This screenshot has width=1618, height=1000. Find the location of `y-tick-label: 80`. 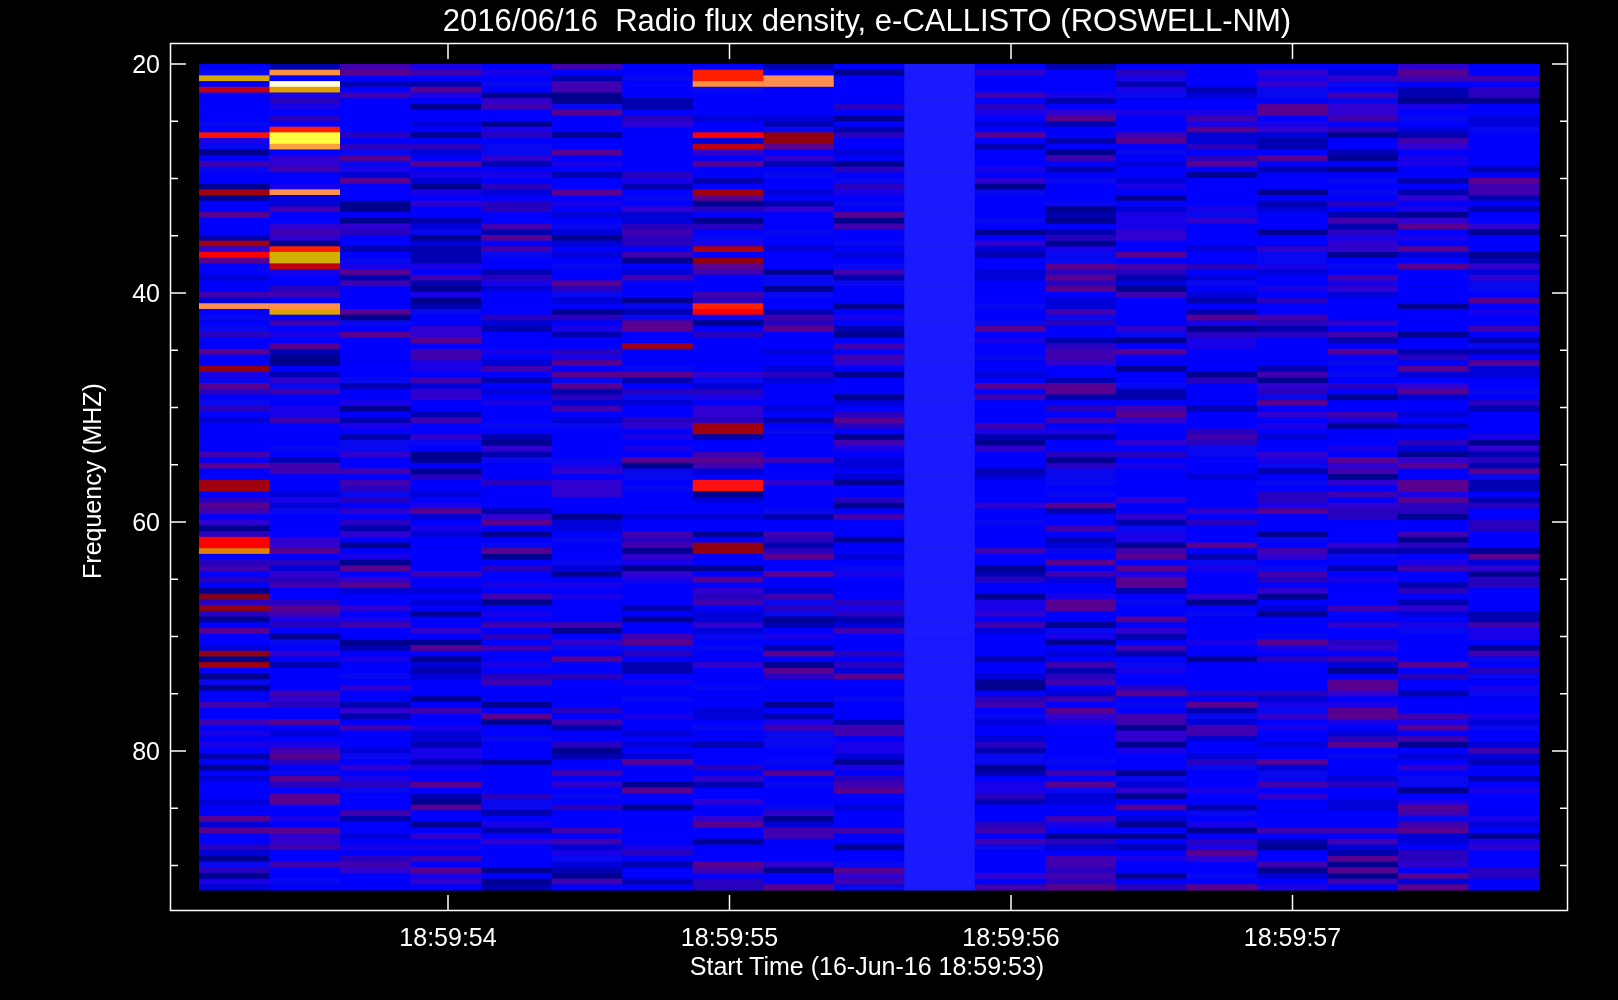

y-tick-label: 80 is located at coordinates (146, 751).